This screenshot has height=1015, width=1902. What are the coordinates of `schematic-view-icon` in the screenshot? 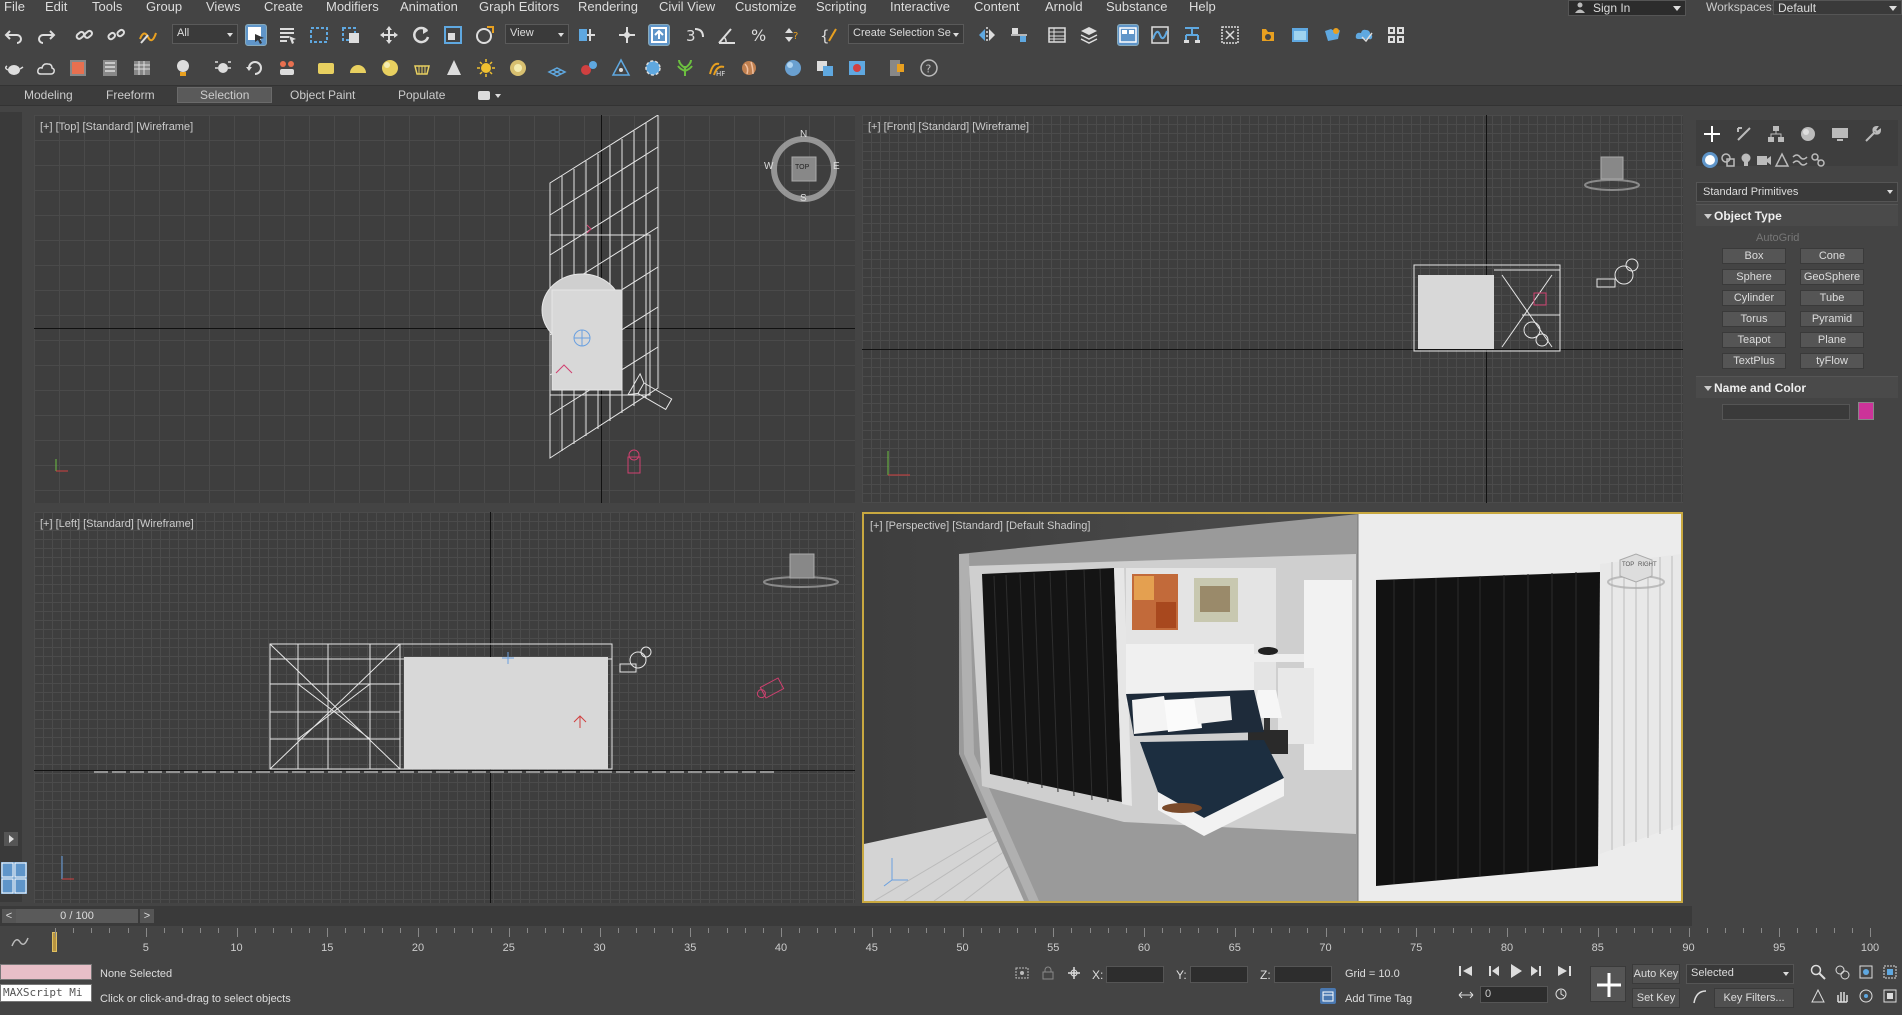 It's located at (1192, 35).